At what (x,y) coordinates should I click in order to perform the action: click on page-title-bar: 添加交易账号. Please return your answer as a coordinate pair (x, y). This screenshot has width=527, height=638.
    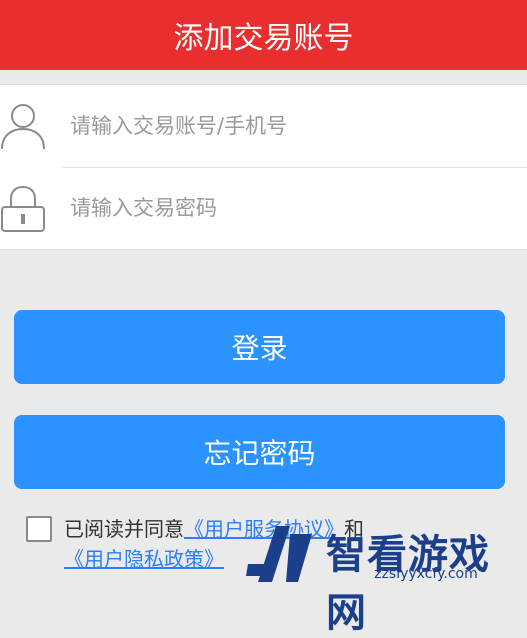
    Looking at the image, I should click on (263, 35).